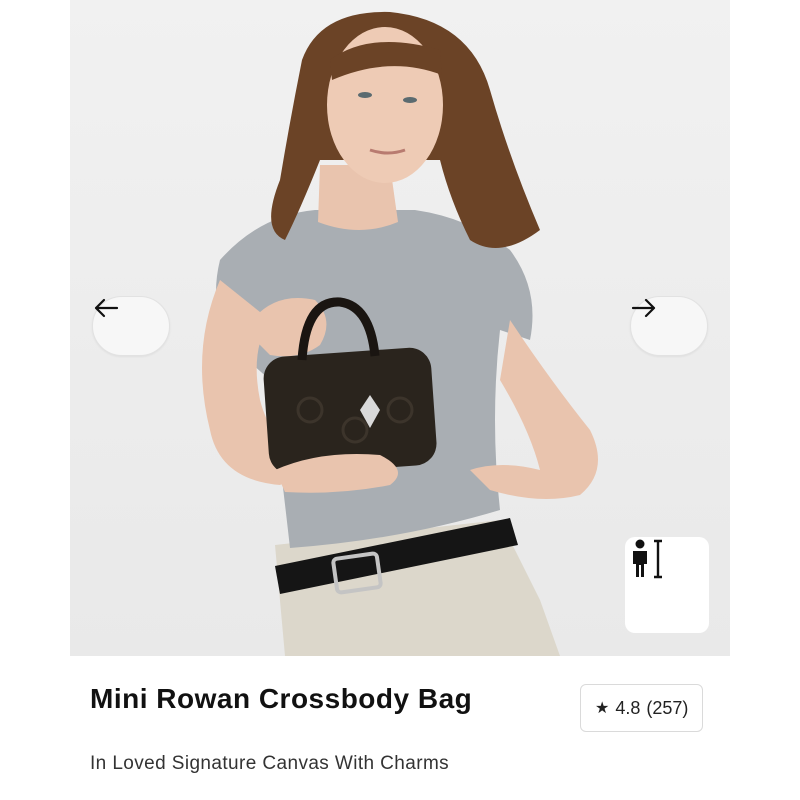 Image resolution: width=800 pixels, height=800 pixels. What do you see at coordinates (628, 707) in the screenshot?
I see `rating-value: 4.8` at bounding box center [628, 707].